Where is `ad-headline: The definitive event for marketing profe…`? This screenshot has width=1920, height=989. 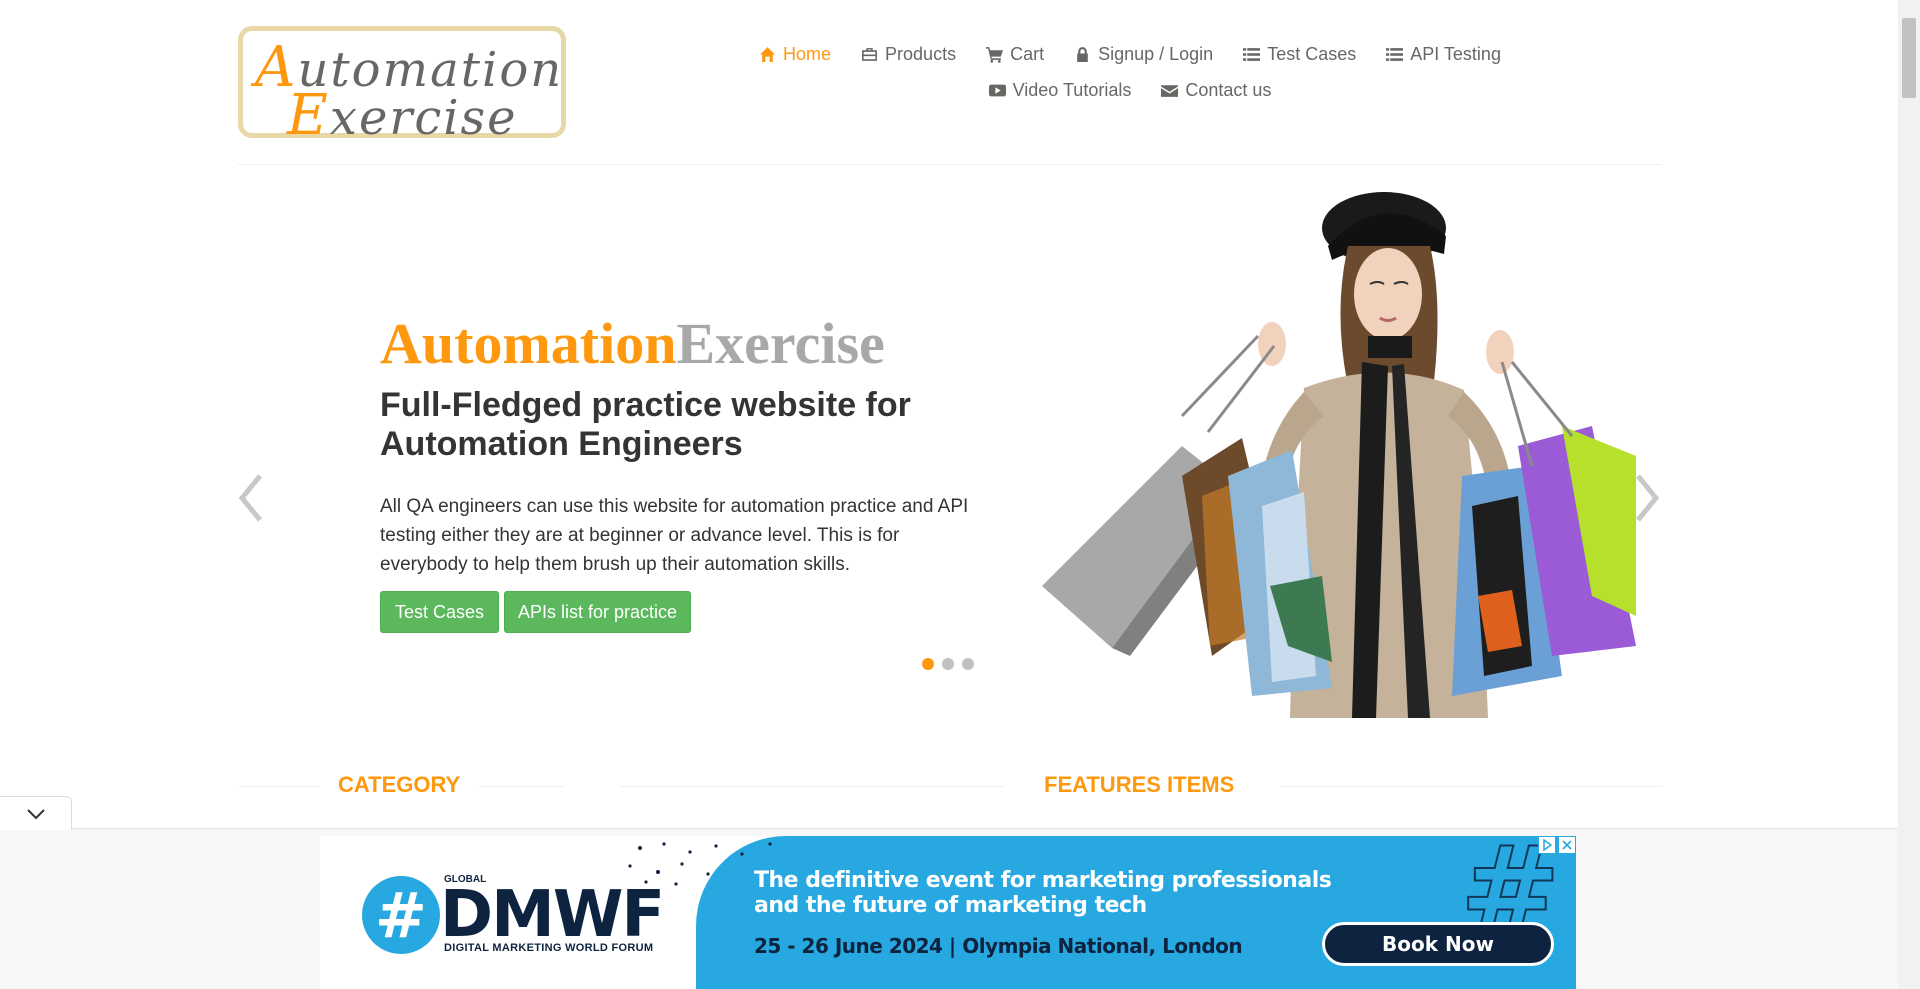
ad-headline: The definitive event for marketing profe… is located at coordinates (1043, 893).